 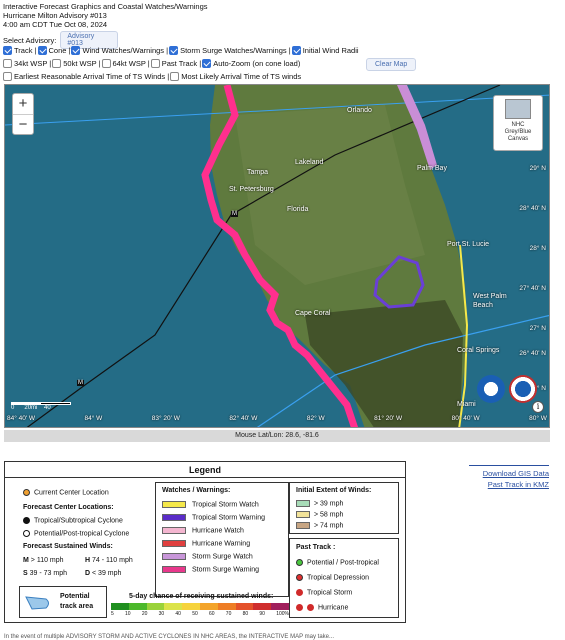 I want to click on legend-past-td: Tropical Depression, so click(x=332, y=577).